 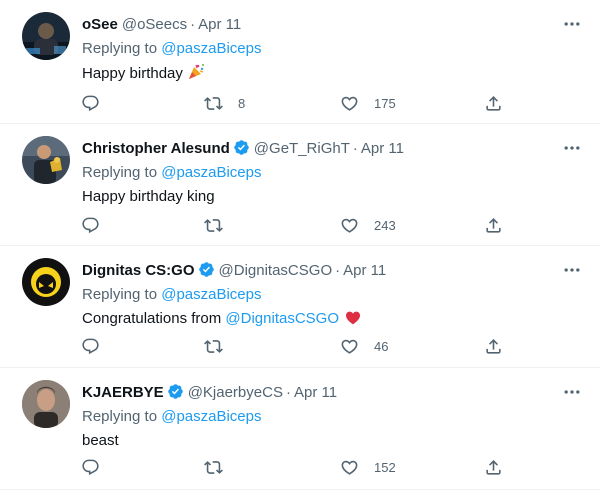 I want to click on display-name: KJAERBYE, so click(x=123, y=392).